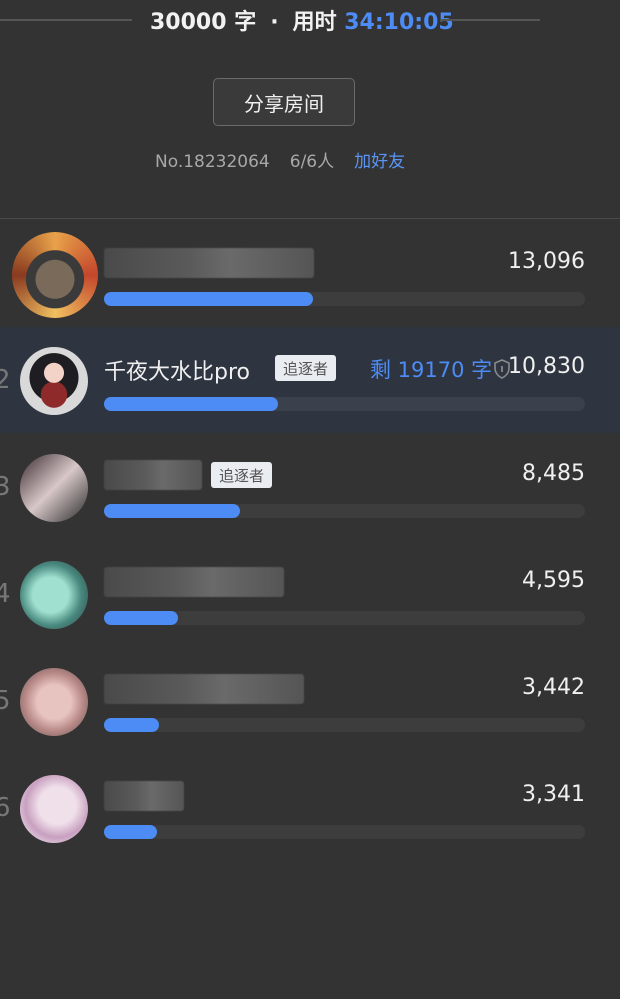 The height and width of the screenshot is (999, 620). What do you see at coordinates (546, 261) in the screenshot?
I see `word-score: 13,096` at bounding box center [546, 261].